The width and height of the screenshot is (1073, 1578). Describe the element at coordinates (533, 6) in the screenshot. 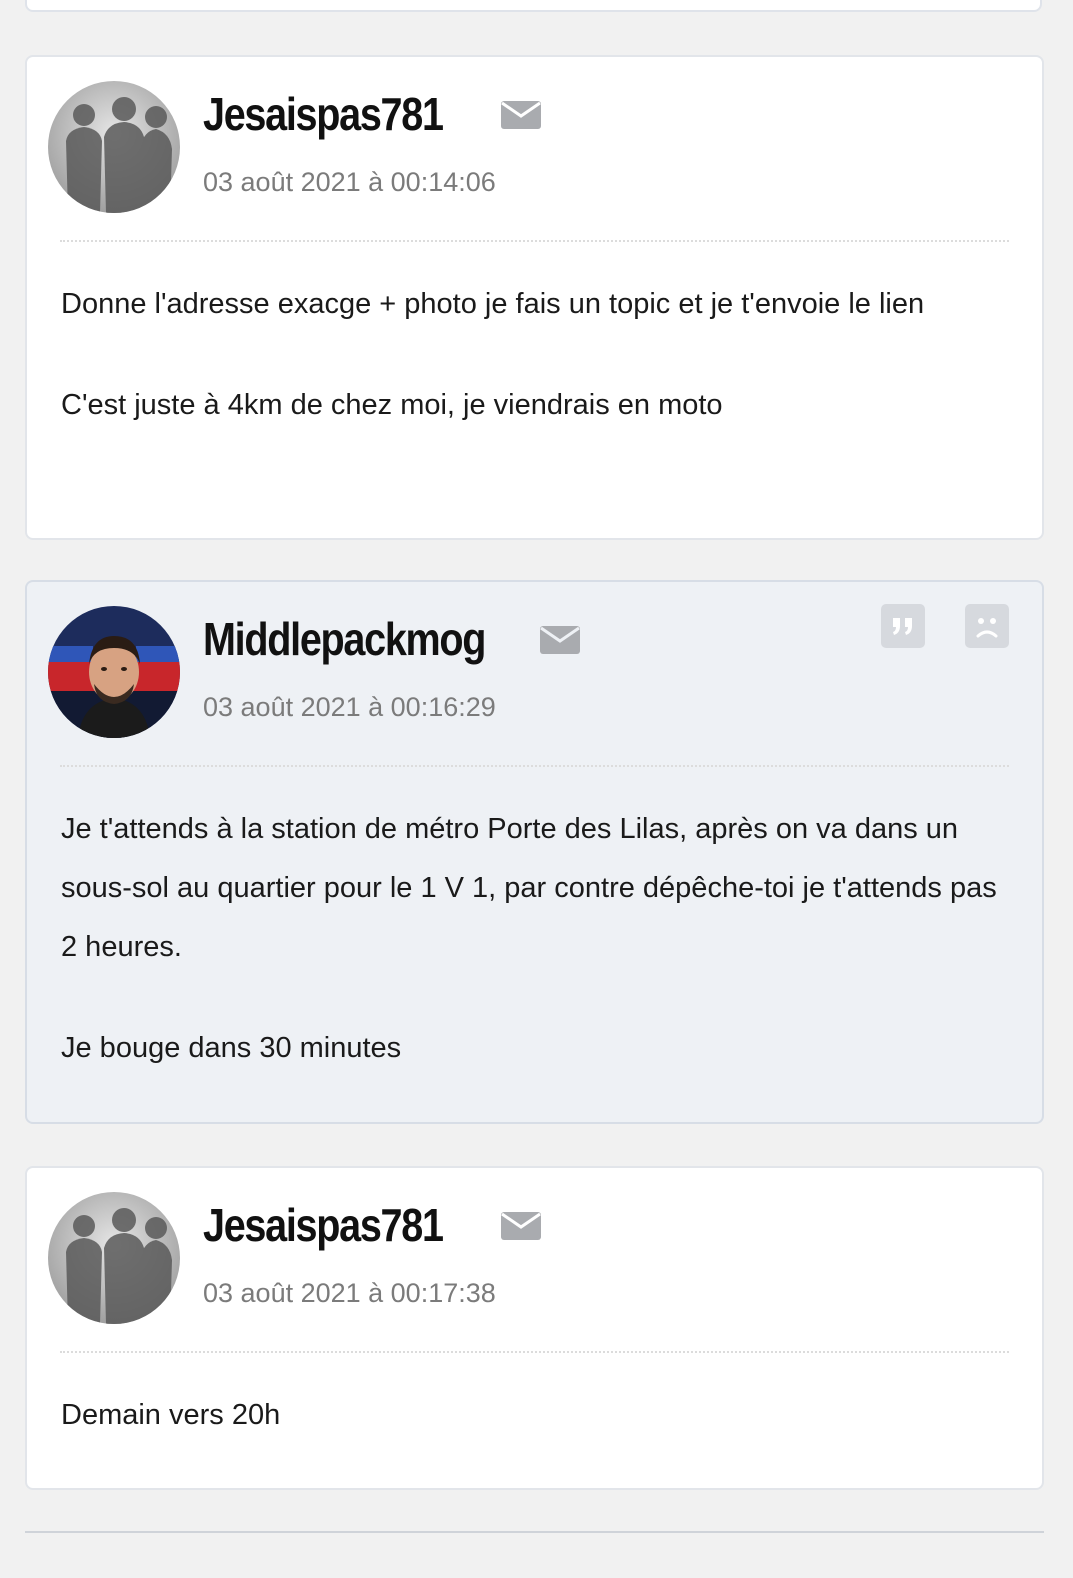

I see `previous-post-card` at that location.